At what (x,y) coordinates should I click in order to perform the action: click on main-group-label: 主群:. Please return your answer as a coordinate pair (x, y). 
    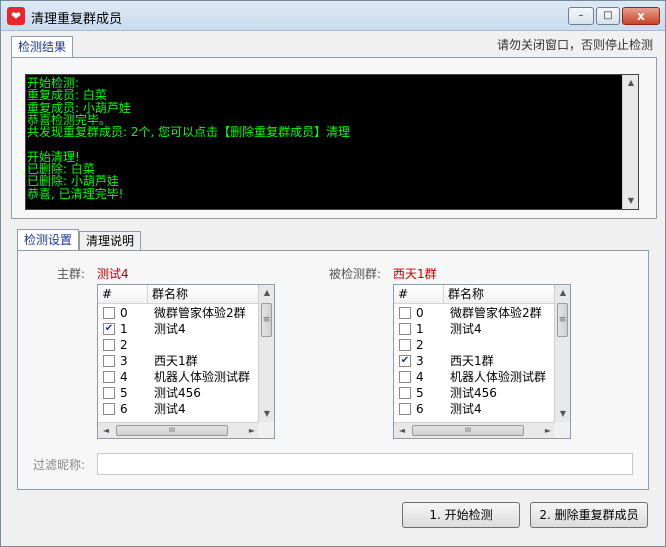
    Looking at the image, I should click on (71, 274).